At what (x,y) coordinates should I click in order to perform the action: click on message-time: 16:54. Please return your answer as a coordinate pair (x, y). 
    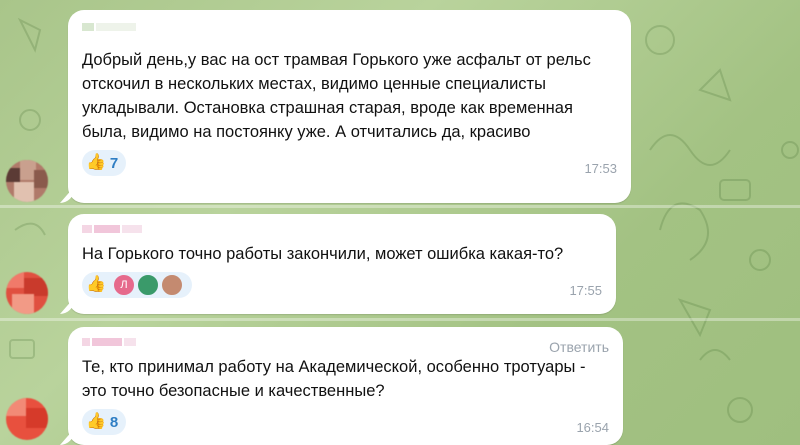
    Looking at the image, I should click on (592, 427).